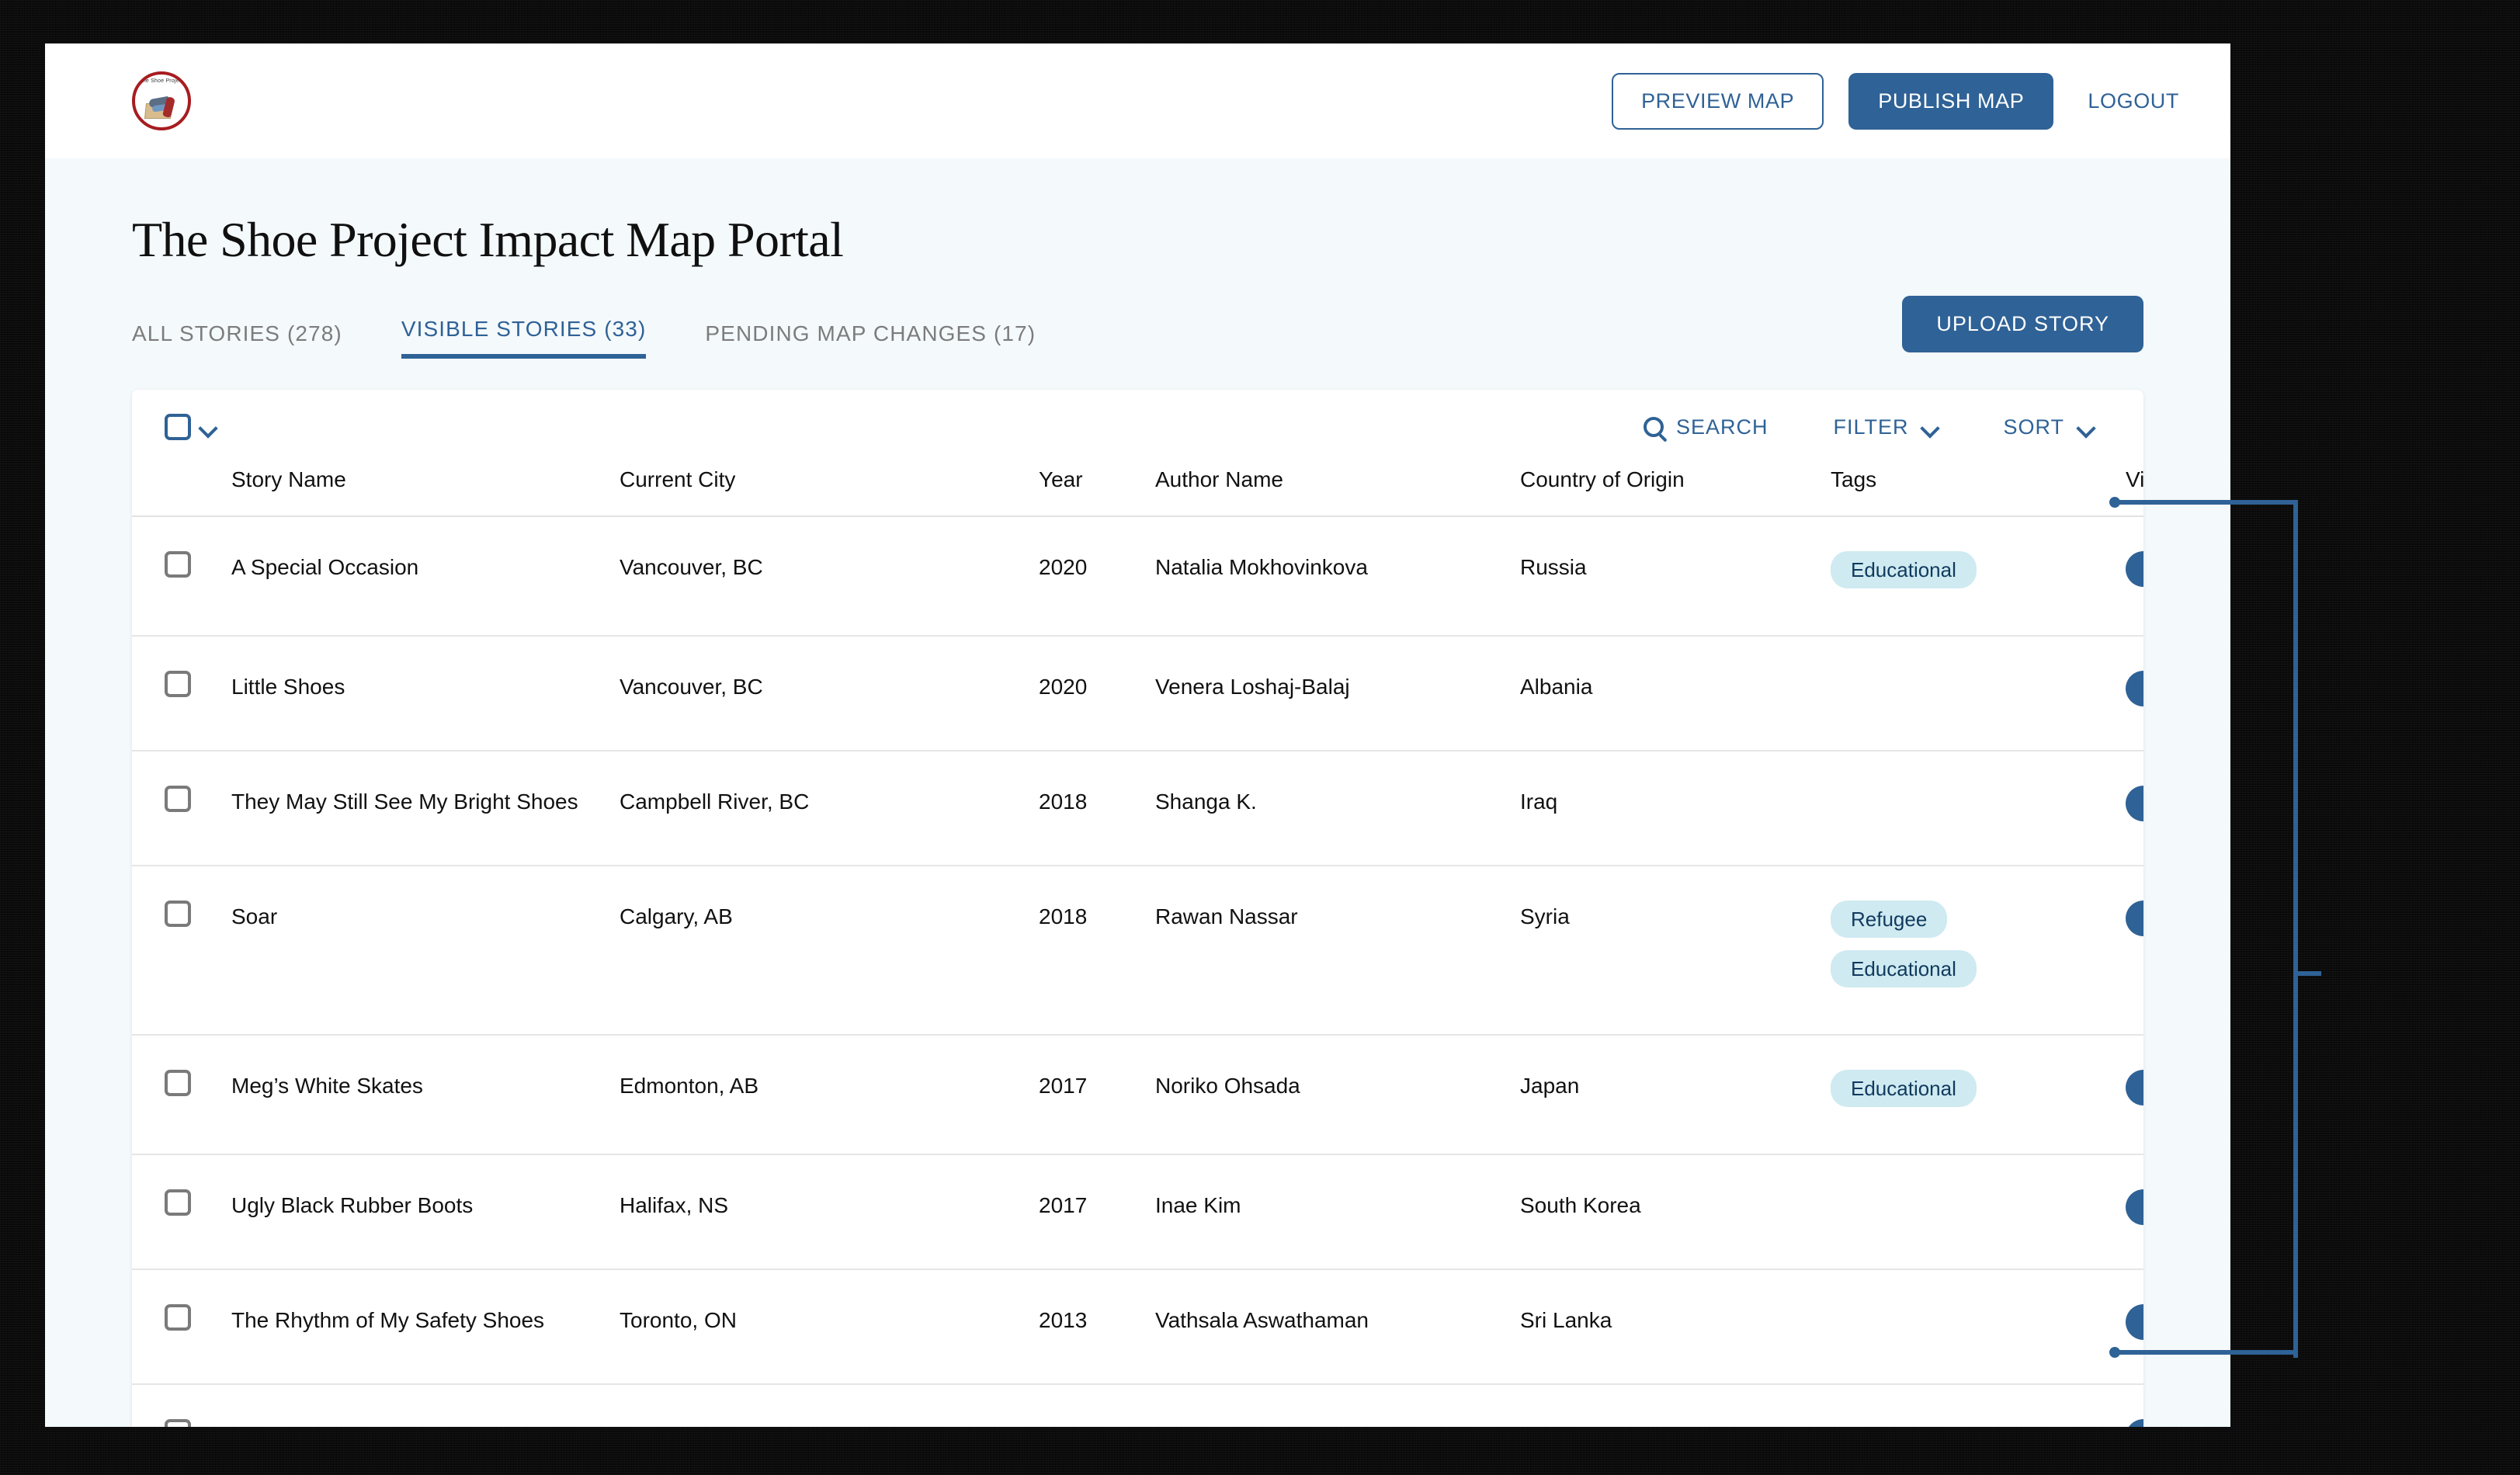  What do you see at coordinates (1675, 490) in the screenshot?
I see `column-header-country: Country of Origin` at bounding box center [1675, 490].